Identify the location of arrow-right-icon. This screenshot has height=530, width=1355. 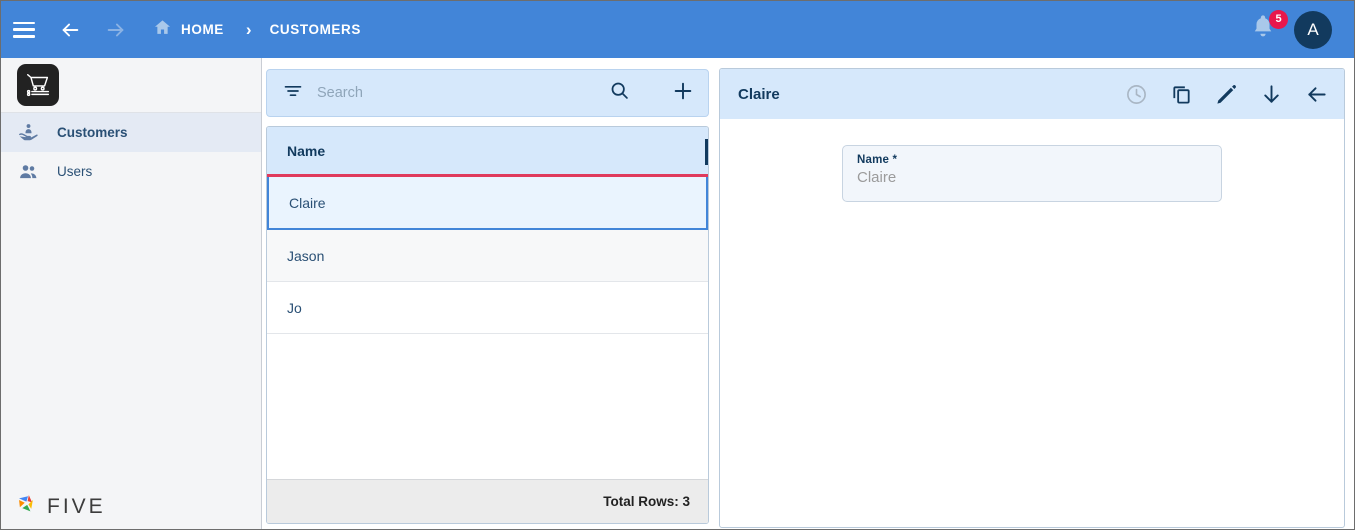
(116, 30).